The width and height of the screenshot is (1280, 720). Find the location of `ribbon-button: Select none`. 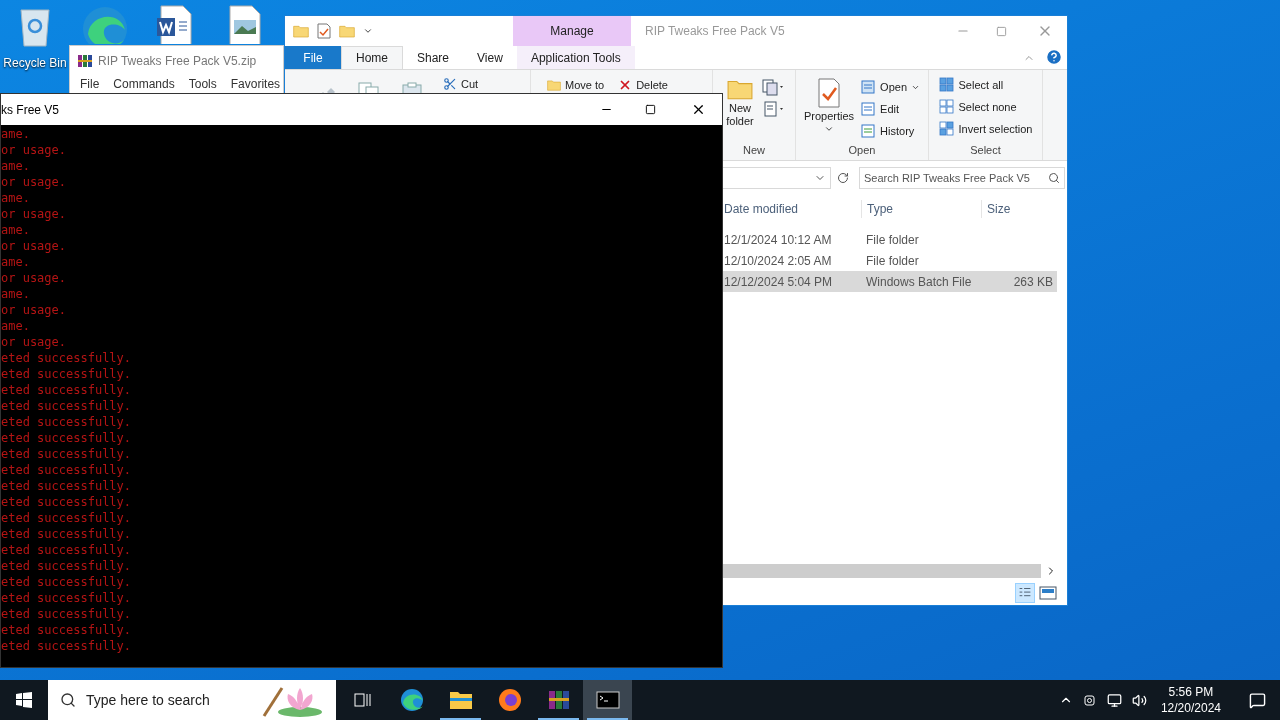

ribbon-button: Select none is located at coordinates (987, 107).